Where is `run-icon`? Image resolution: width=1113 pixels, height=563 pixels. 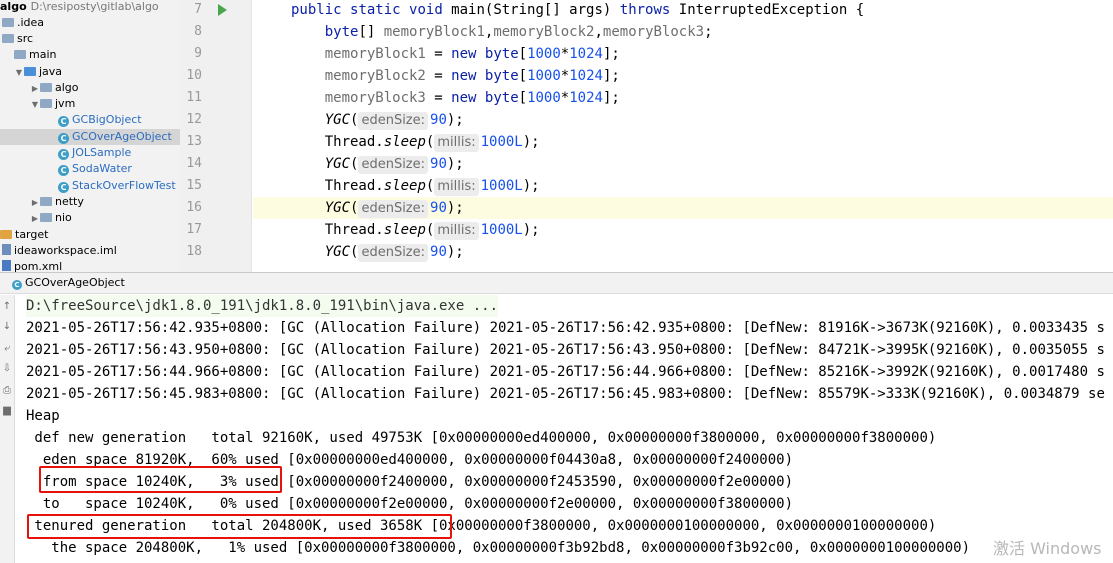 run-icon is located at coordinates (222, 10).